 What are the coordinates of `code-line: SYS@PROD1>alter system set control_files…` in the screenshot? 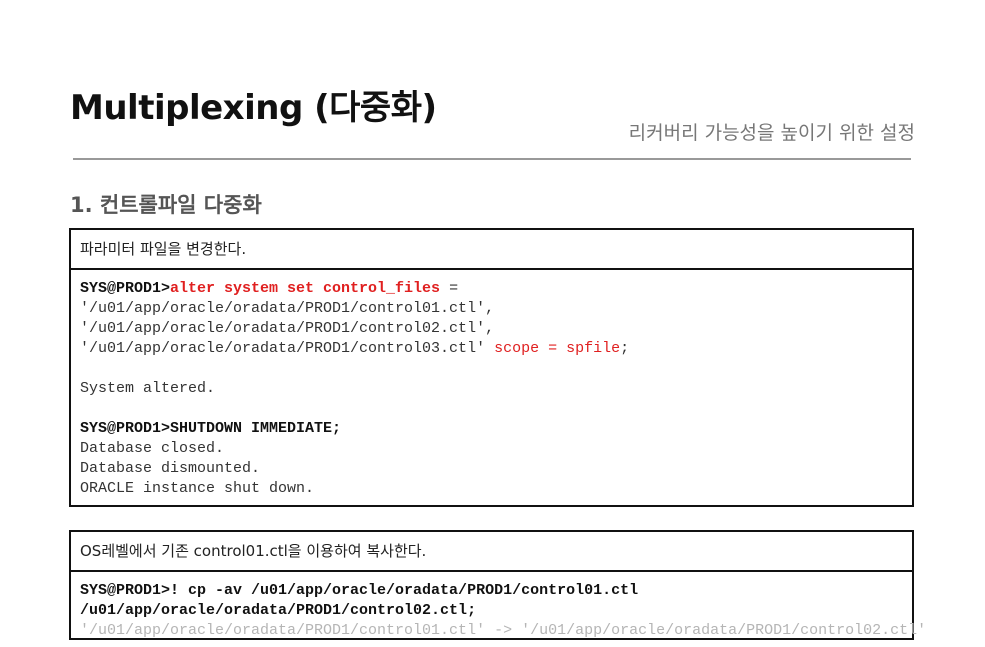 It's located at (491, 289).